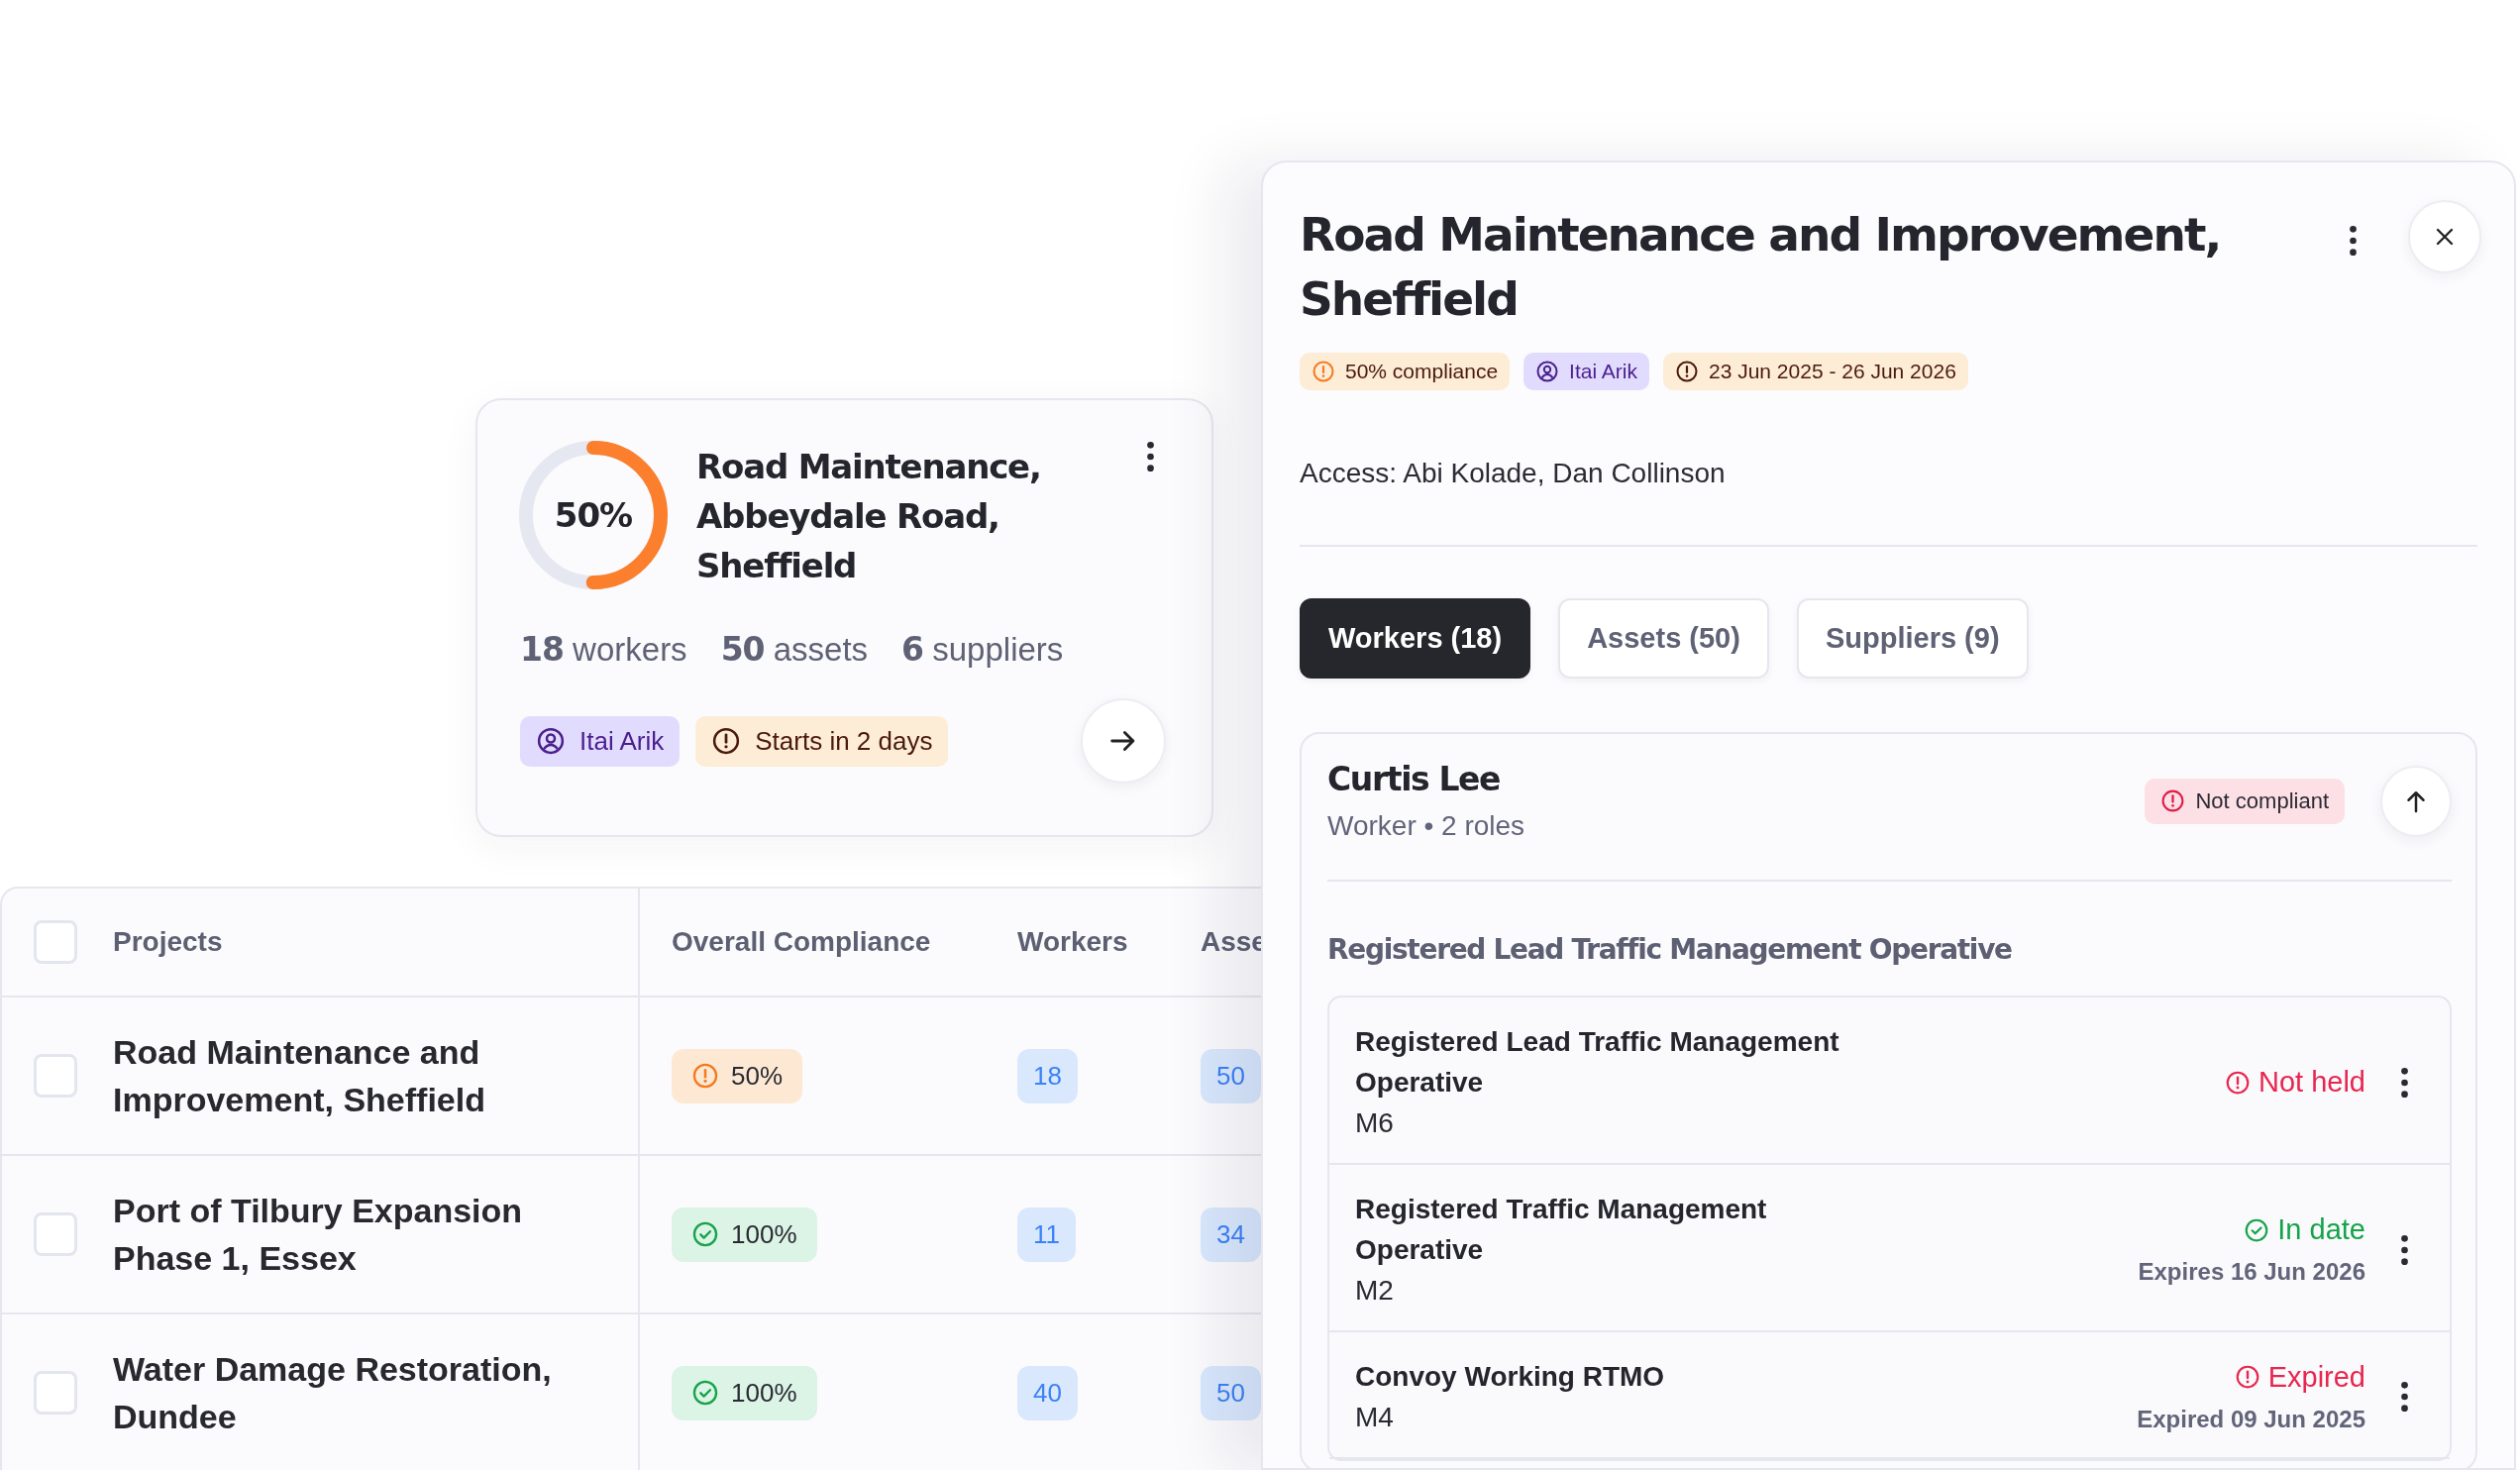  Describe the element at coordinates (2251, 1419) in the screenshot. I see `expiry-text: Expired 09 Jun 2025` at that location.